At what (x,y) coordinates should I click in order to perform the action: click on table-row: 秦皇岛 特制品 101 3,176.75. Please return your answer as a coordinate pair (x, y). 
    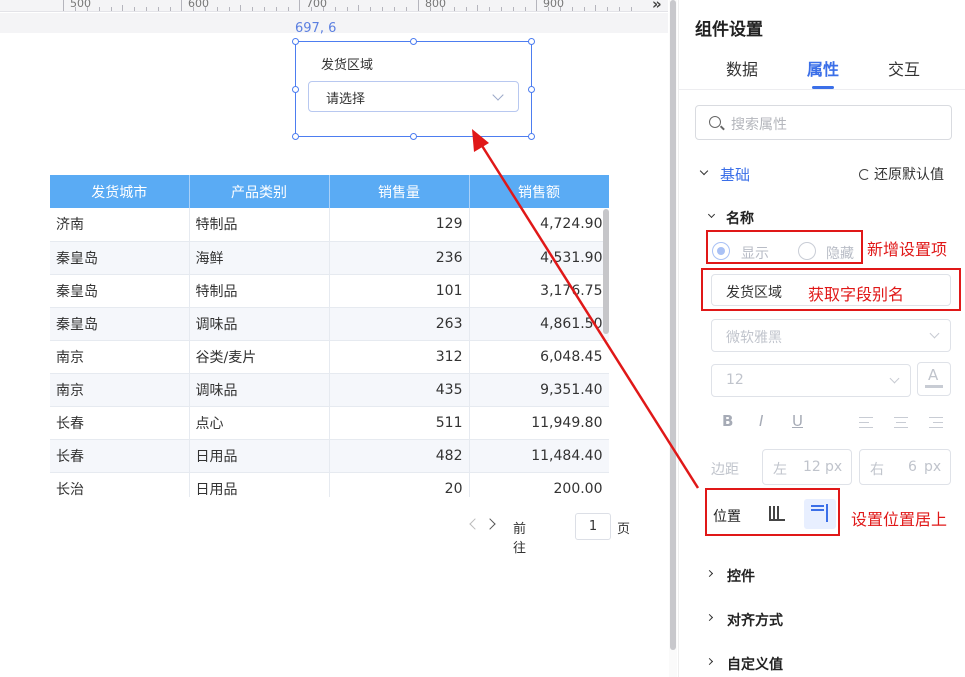
    Looking at the image, I should click on (329, 291).